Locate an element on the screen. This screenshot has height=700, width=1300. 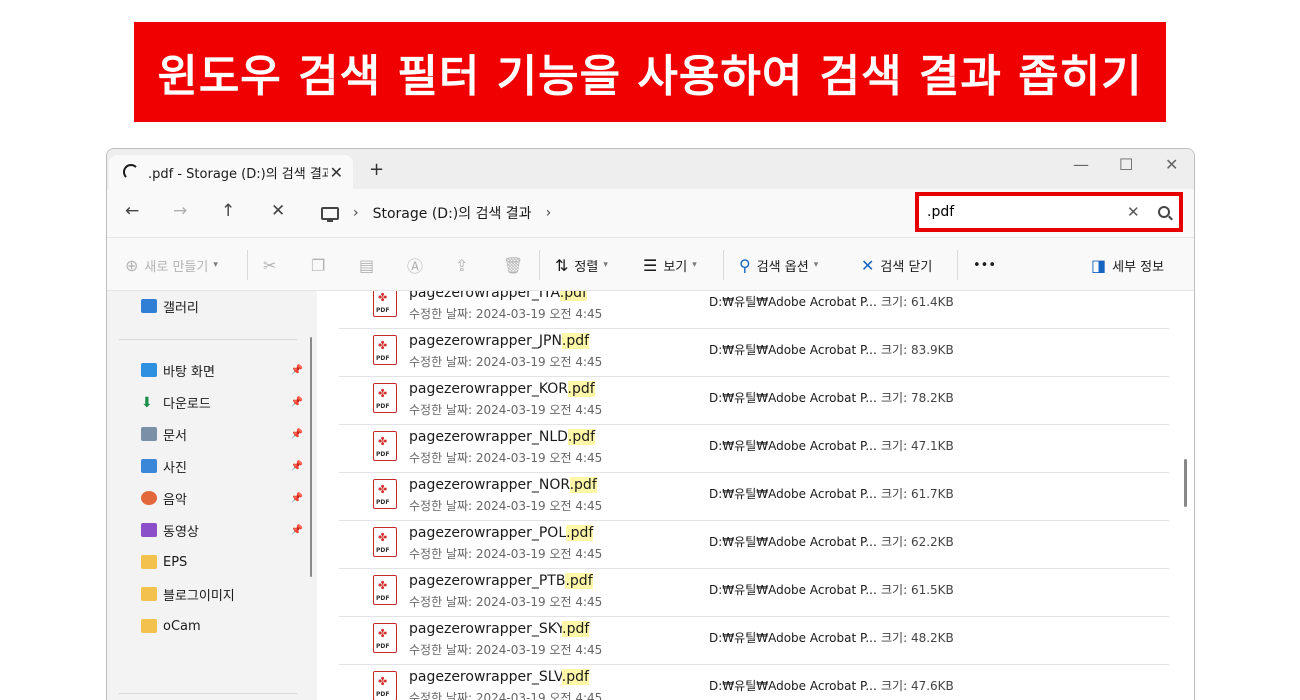
search-options-button: ⚲ 검색 옵션 ▾ is located at coordinates (778, 265).